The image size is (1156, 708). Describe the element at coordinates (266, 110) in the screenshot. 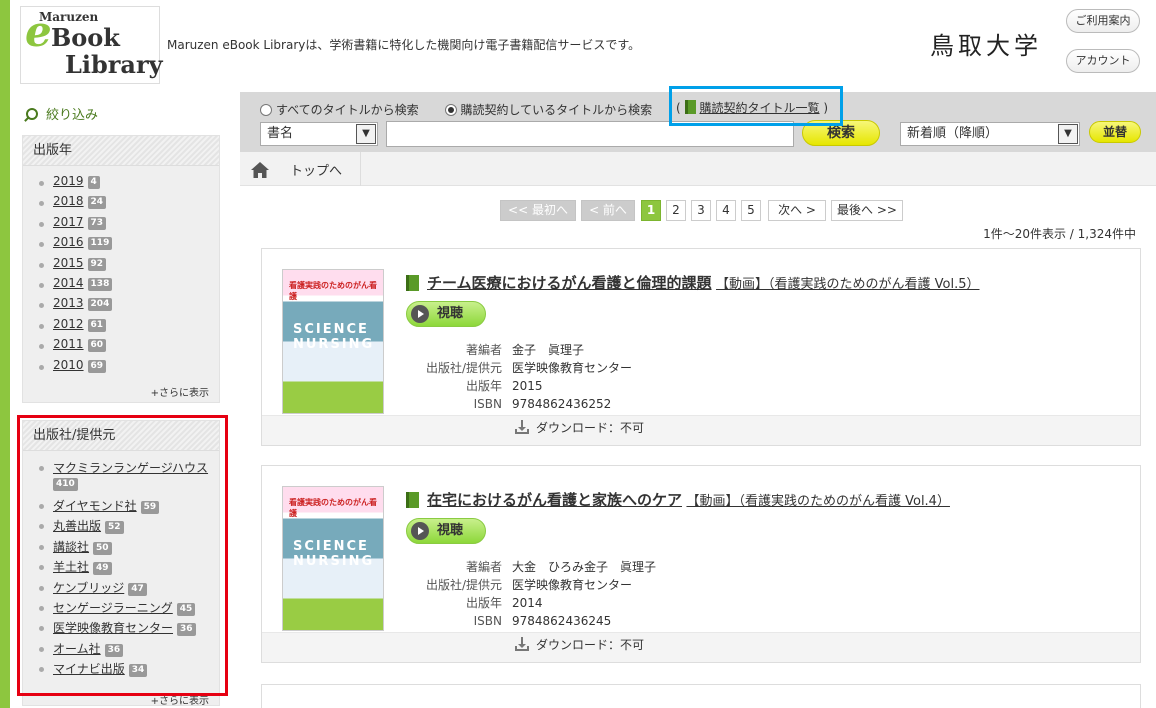

I see `radio-all-titles` at that location.